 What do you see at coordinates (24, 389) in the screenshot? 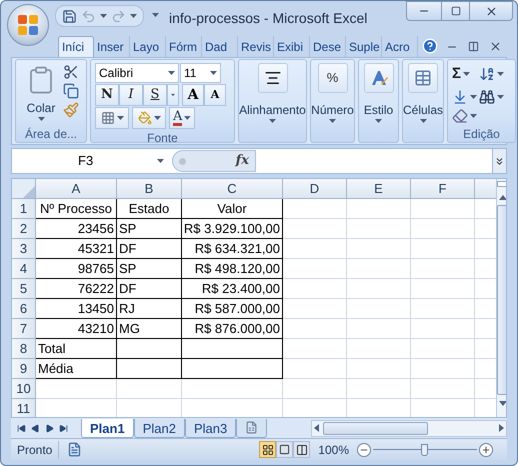
I see `row-header: 10` at bounding box center [24, 389].